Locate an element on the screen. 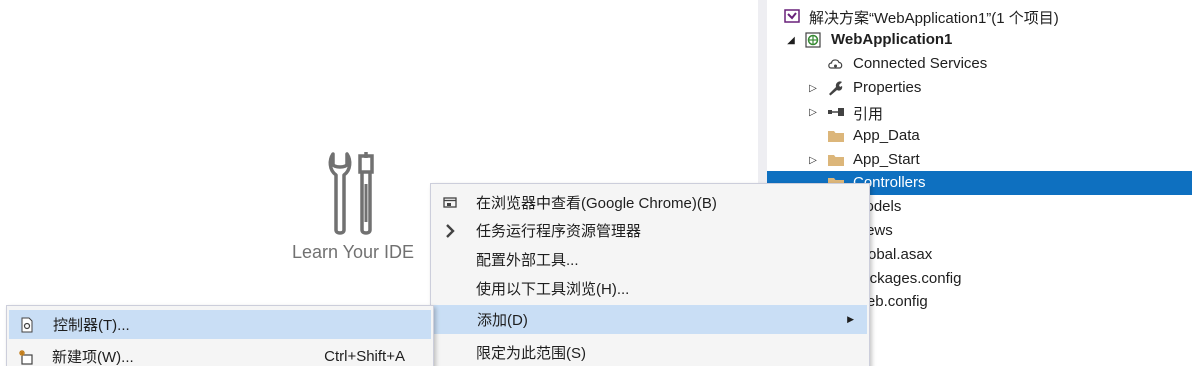  tree-item-connected-services: Connected Services is located at coordinates (979, 64).